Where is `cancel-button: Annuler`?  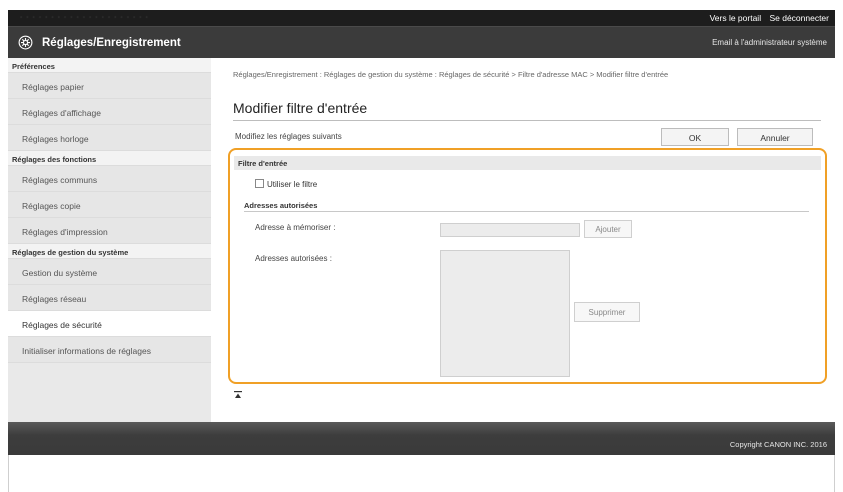 cancel-button: Annuler is located at coordinates (775, 137).